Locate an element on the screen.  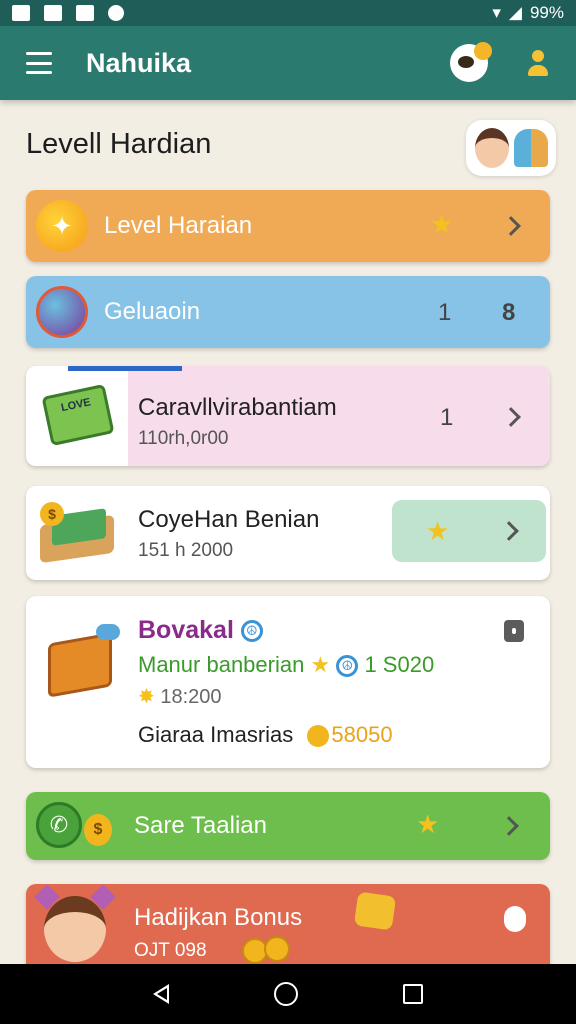
globe-icon is located at coordinates (62, 312).